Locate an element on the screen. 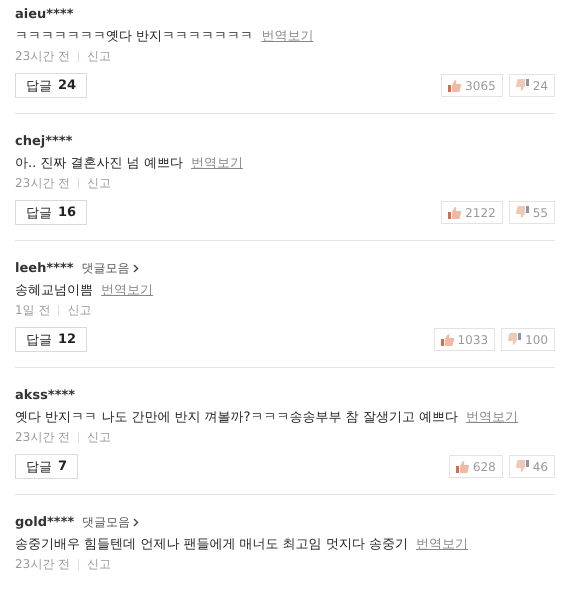  comment-text: 옛다 반지ㅋㅋ 나도 간만에 반지 껴볼까?ㅋㅋㅋ송송부부 참 잘생기고 예쁘다 is located at coordinates (236, 417).